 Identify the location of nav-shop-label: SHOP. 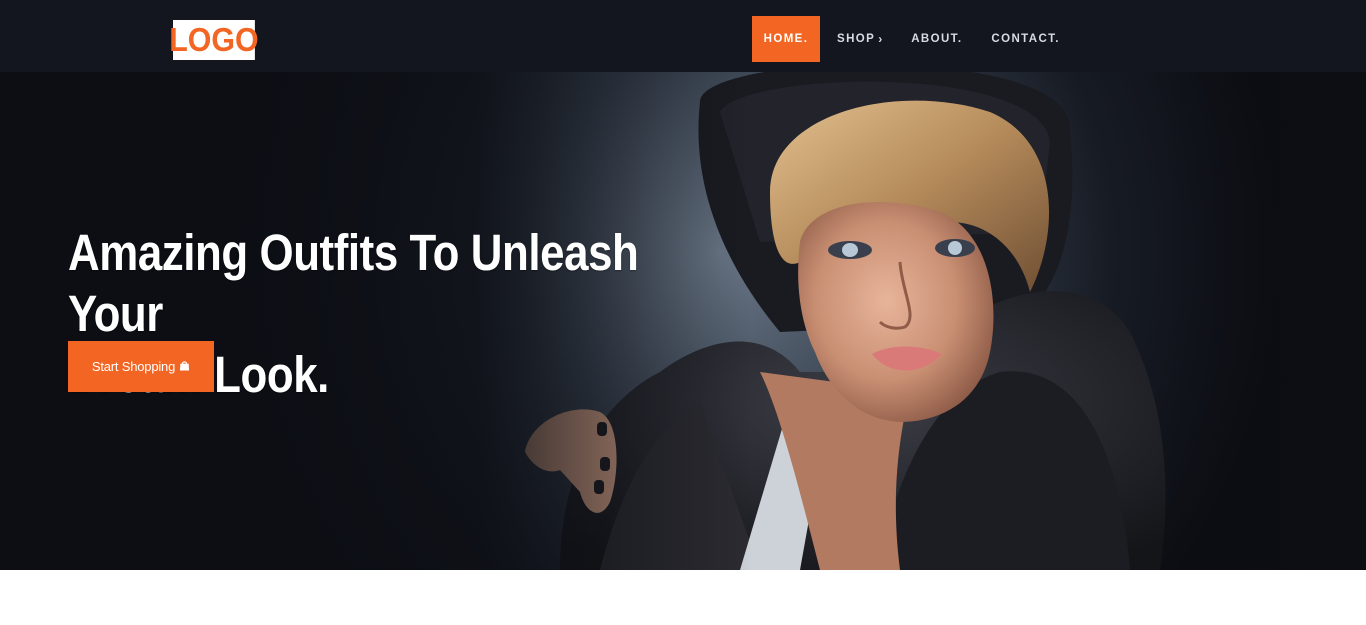
(856, 39).